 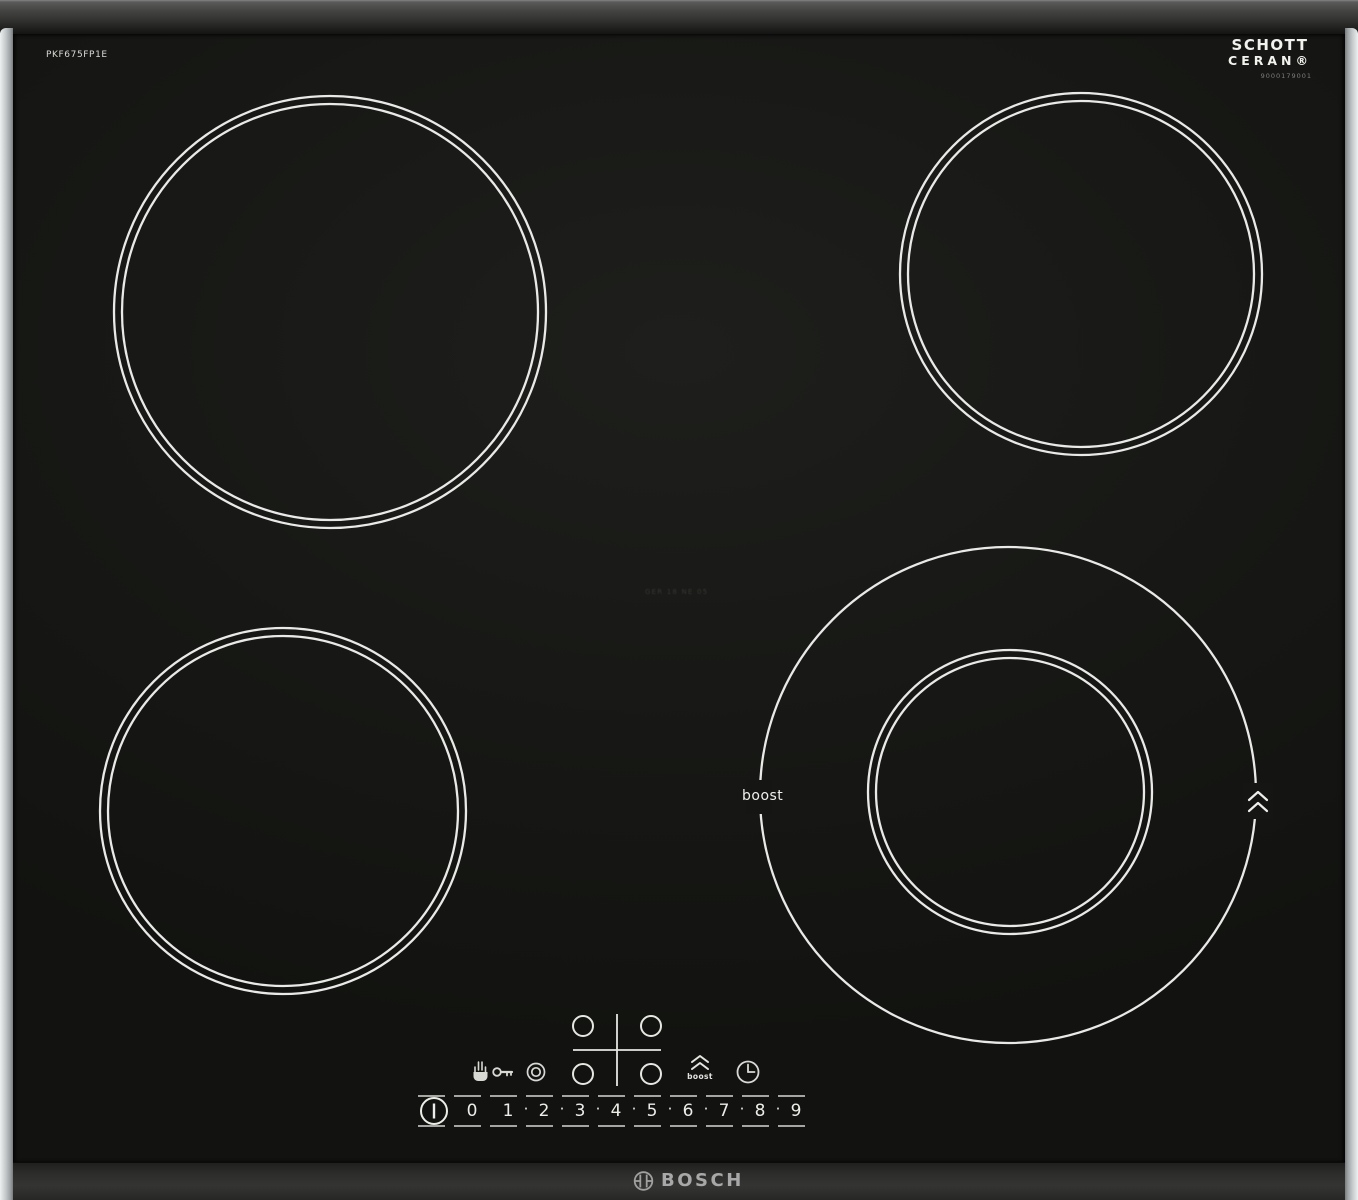 What do you see at coordinates (508, 1111) in the screenshot?
I see `power-level-1: 1` at bounding box center [508, 1111].